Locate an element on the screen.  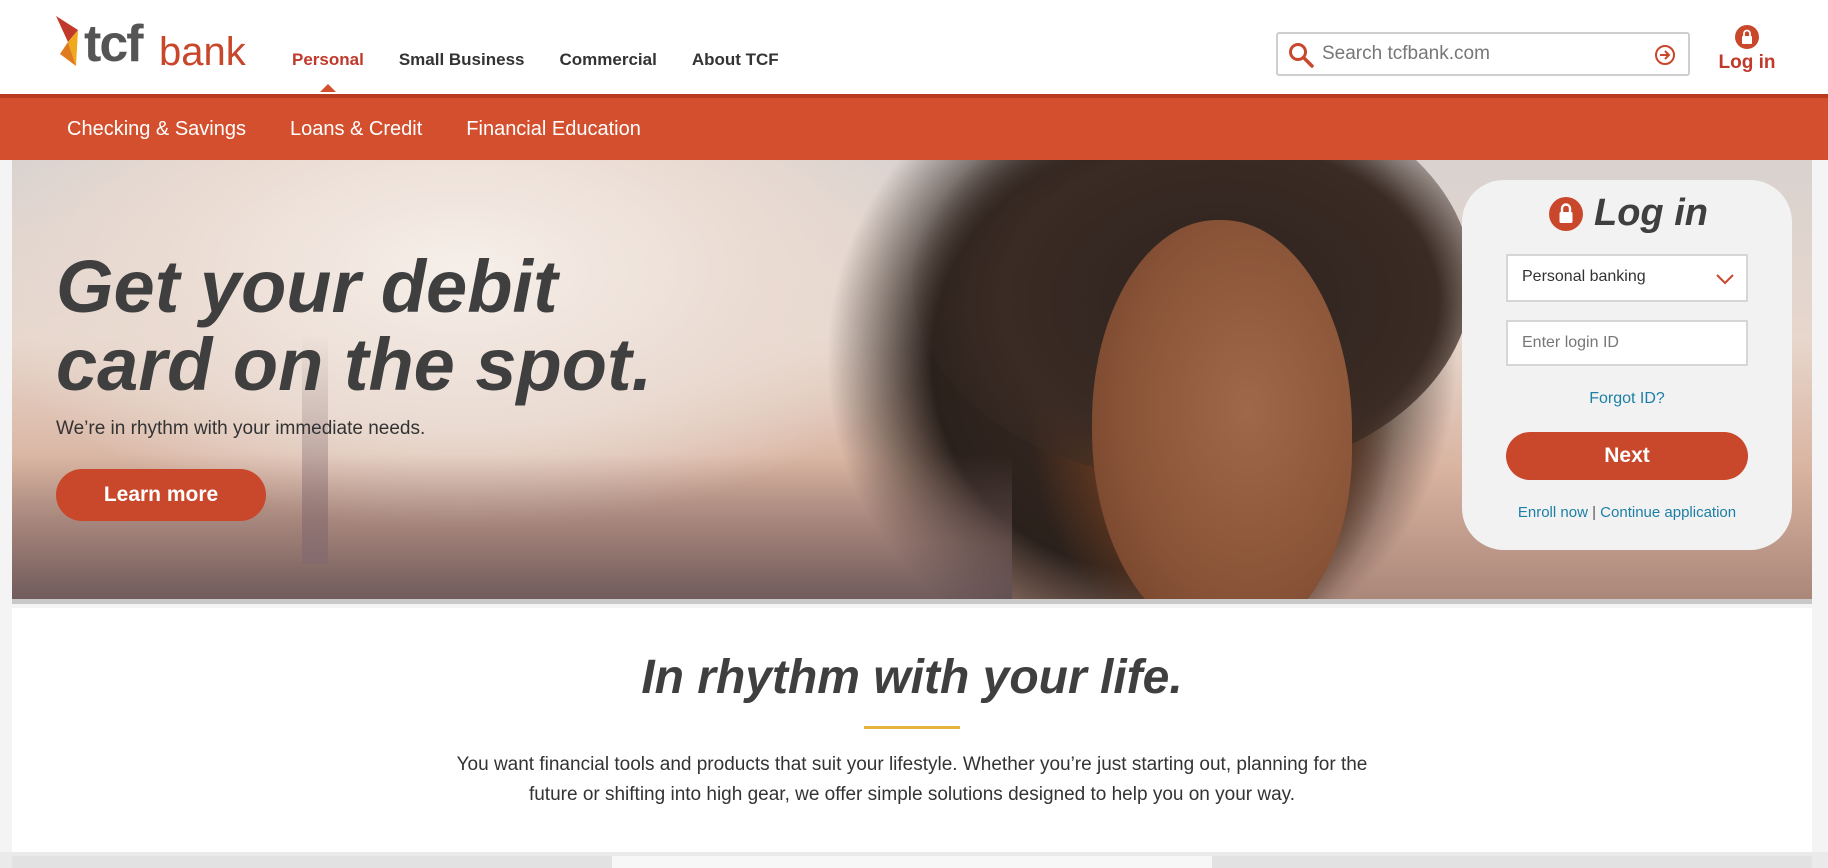
login-footer-links: Enroll now | Continue application is located at coordinates (1627, 512).